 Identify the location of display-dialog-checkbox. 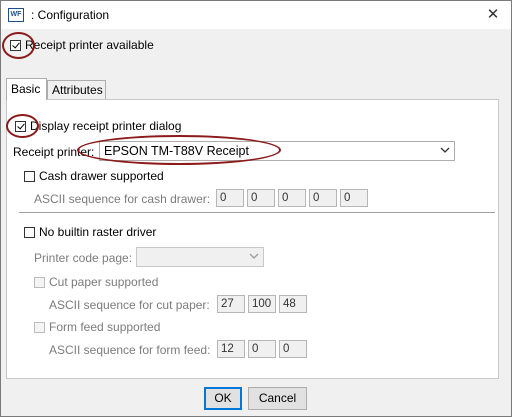
(20, 126).